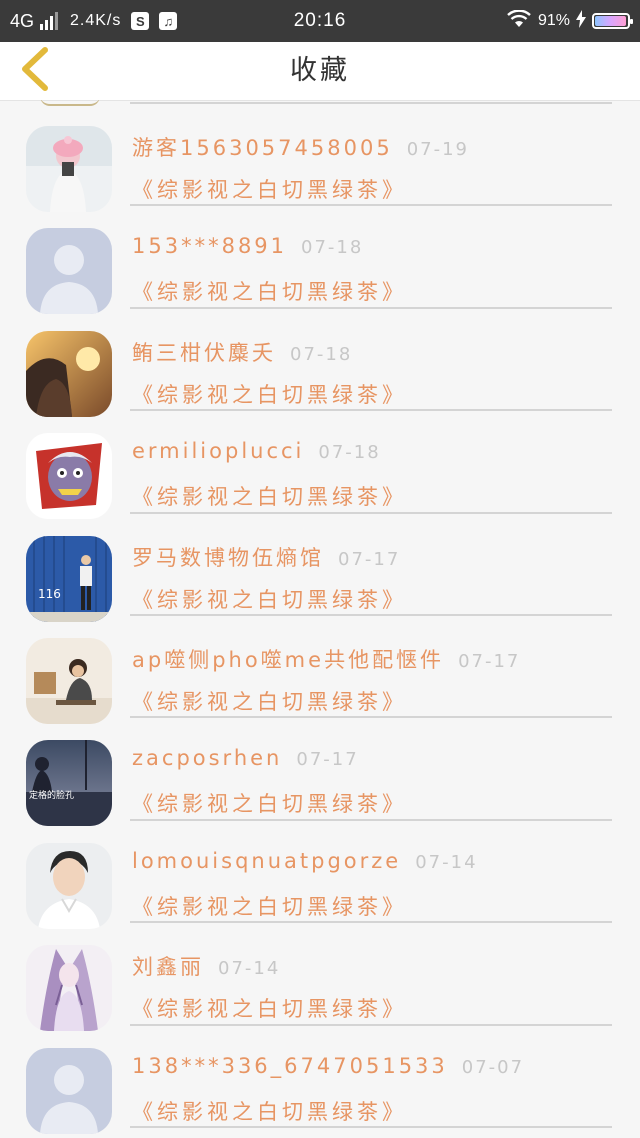  I want to click on list-item: ap噬侧pho噬me共他配惬件 07-17 《综影视之白切黑绿茶》, so click(320, 670).